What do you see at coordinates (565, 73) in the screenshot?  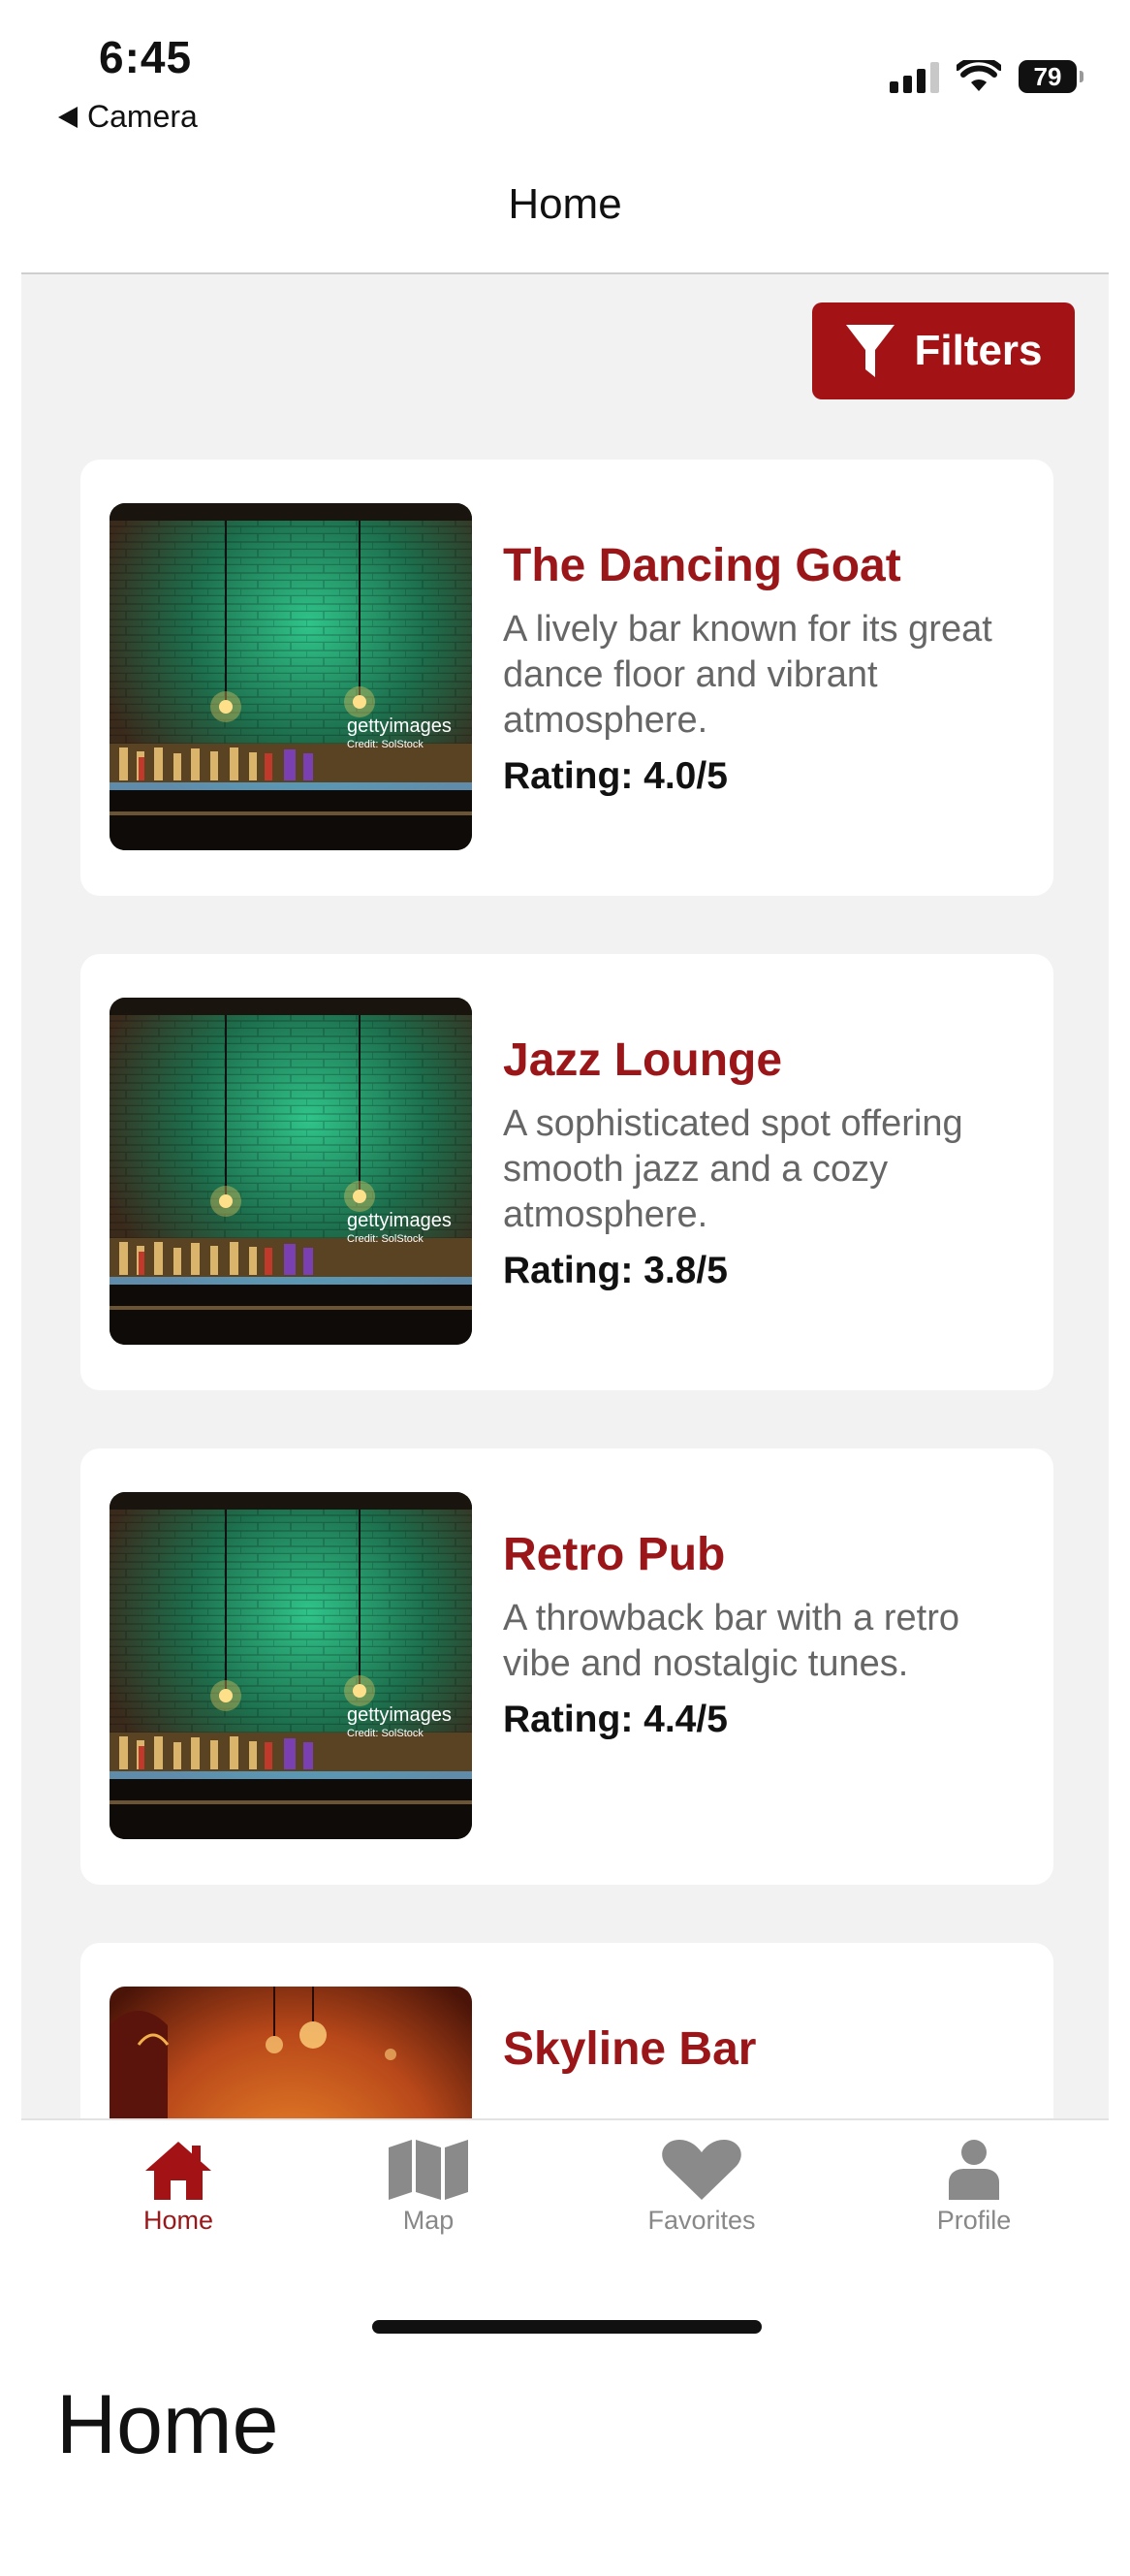 I see `status-bar: 6:45 Camera 79` at bounding box center [565, 73].